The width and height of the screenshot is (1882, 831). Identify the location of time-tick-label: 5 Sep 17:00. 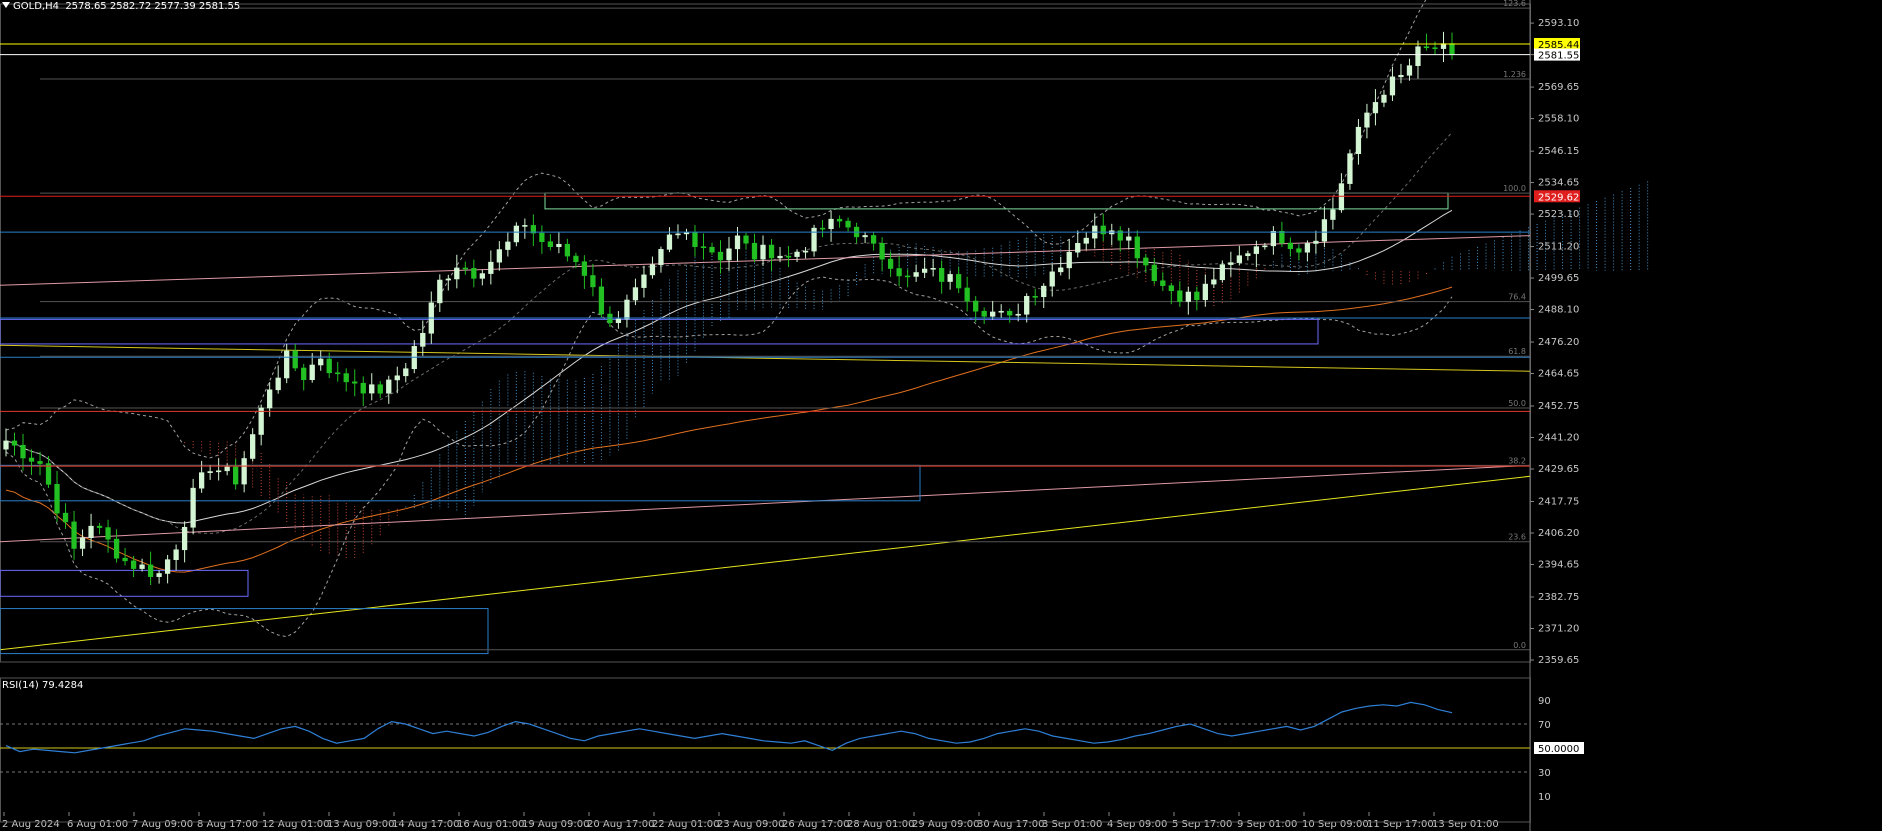
(1202, 824).